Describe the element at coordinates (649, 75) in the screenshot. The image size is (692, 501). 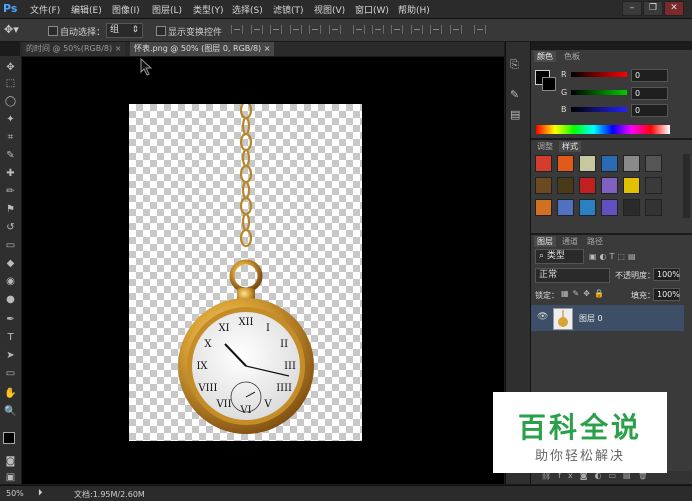
I see `r-value: 0` at that location.